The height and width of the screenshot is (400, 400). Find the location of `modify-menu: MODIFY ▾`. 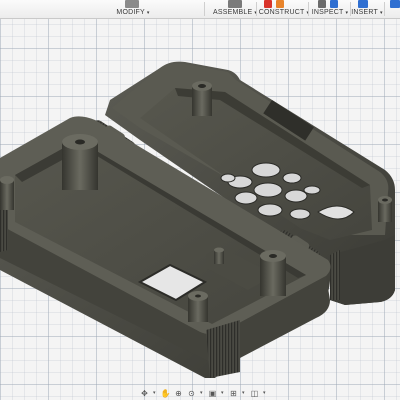

modify-menu: MODIFY ▾ is located at coordinates (133, 9).